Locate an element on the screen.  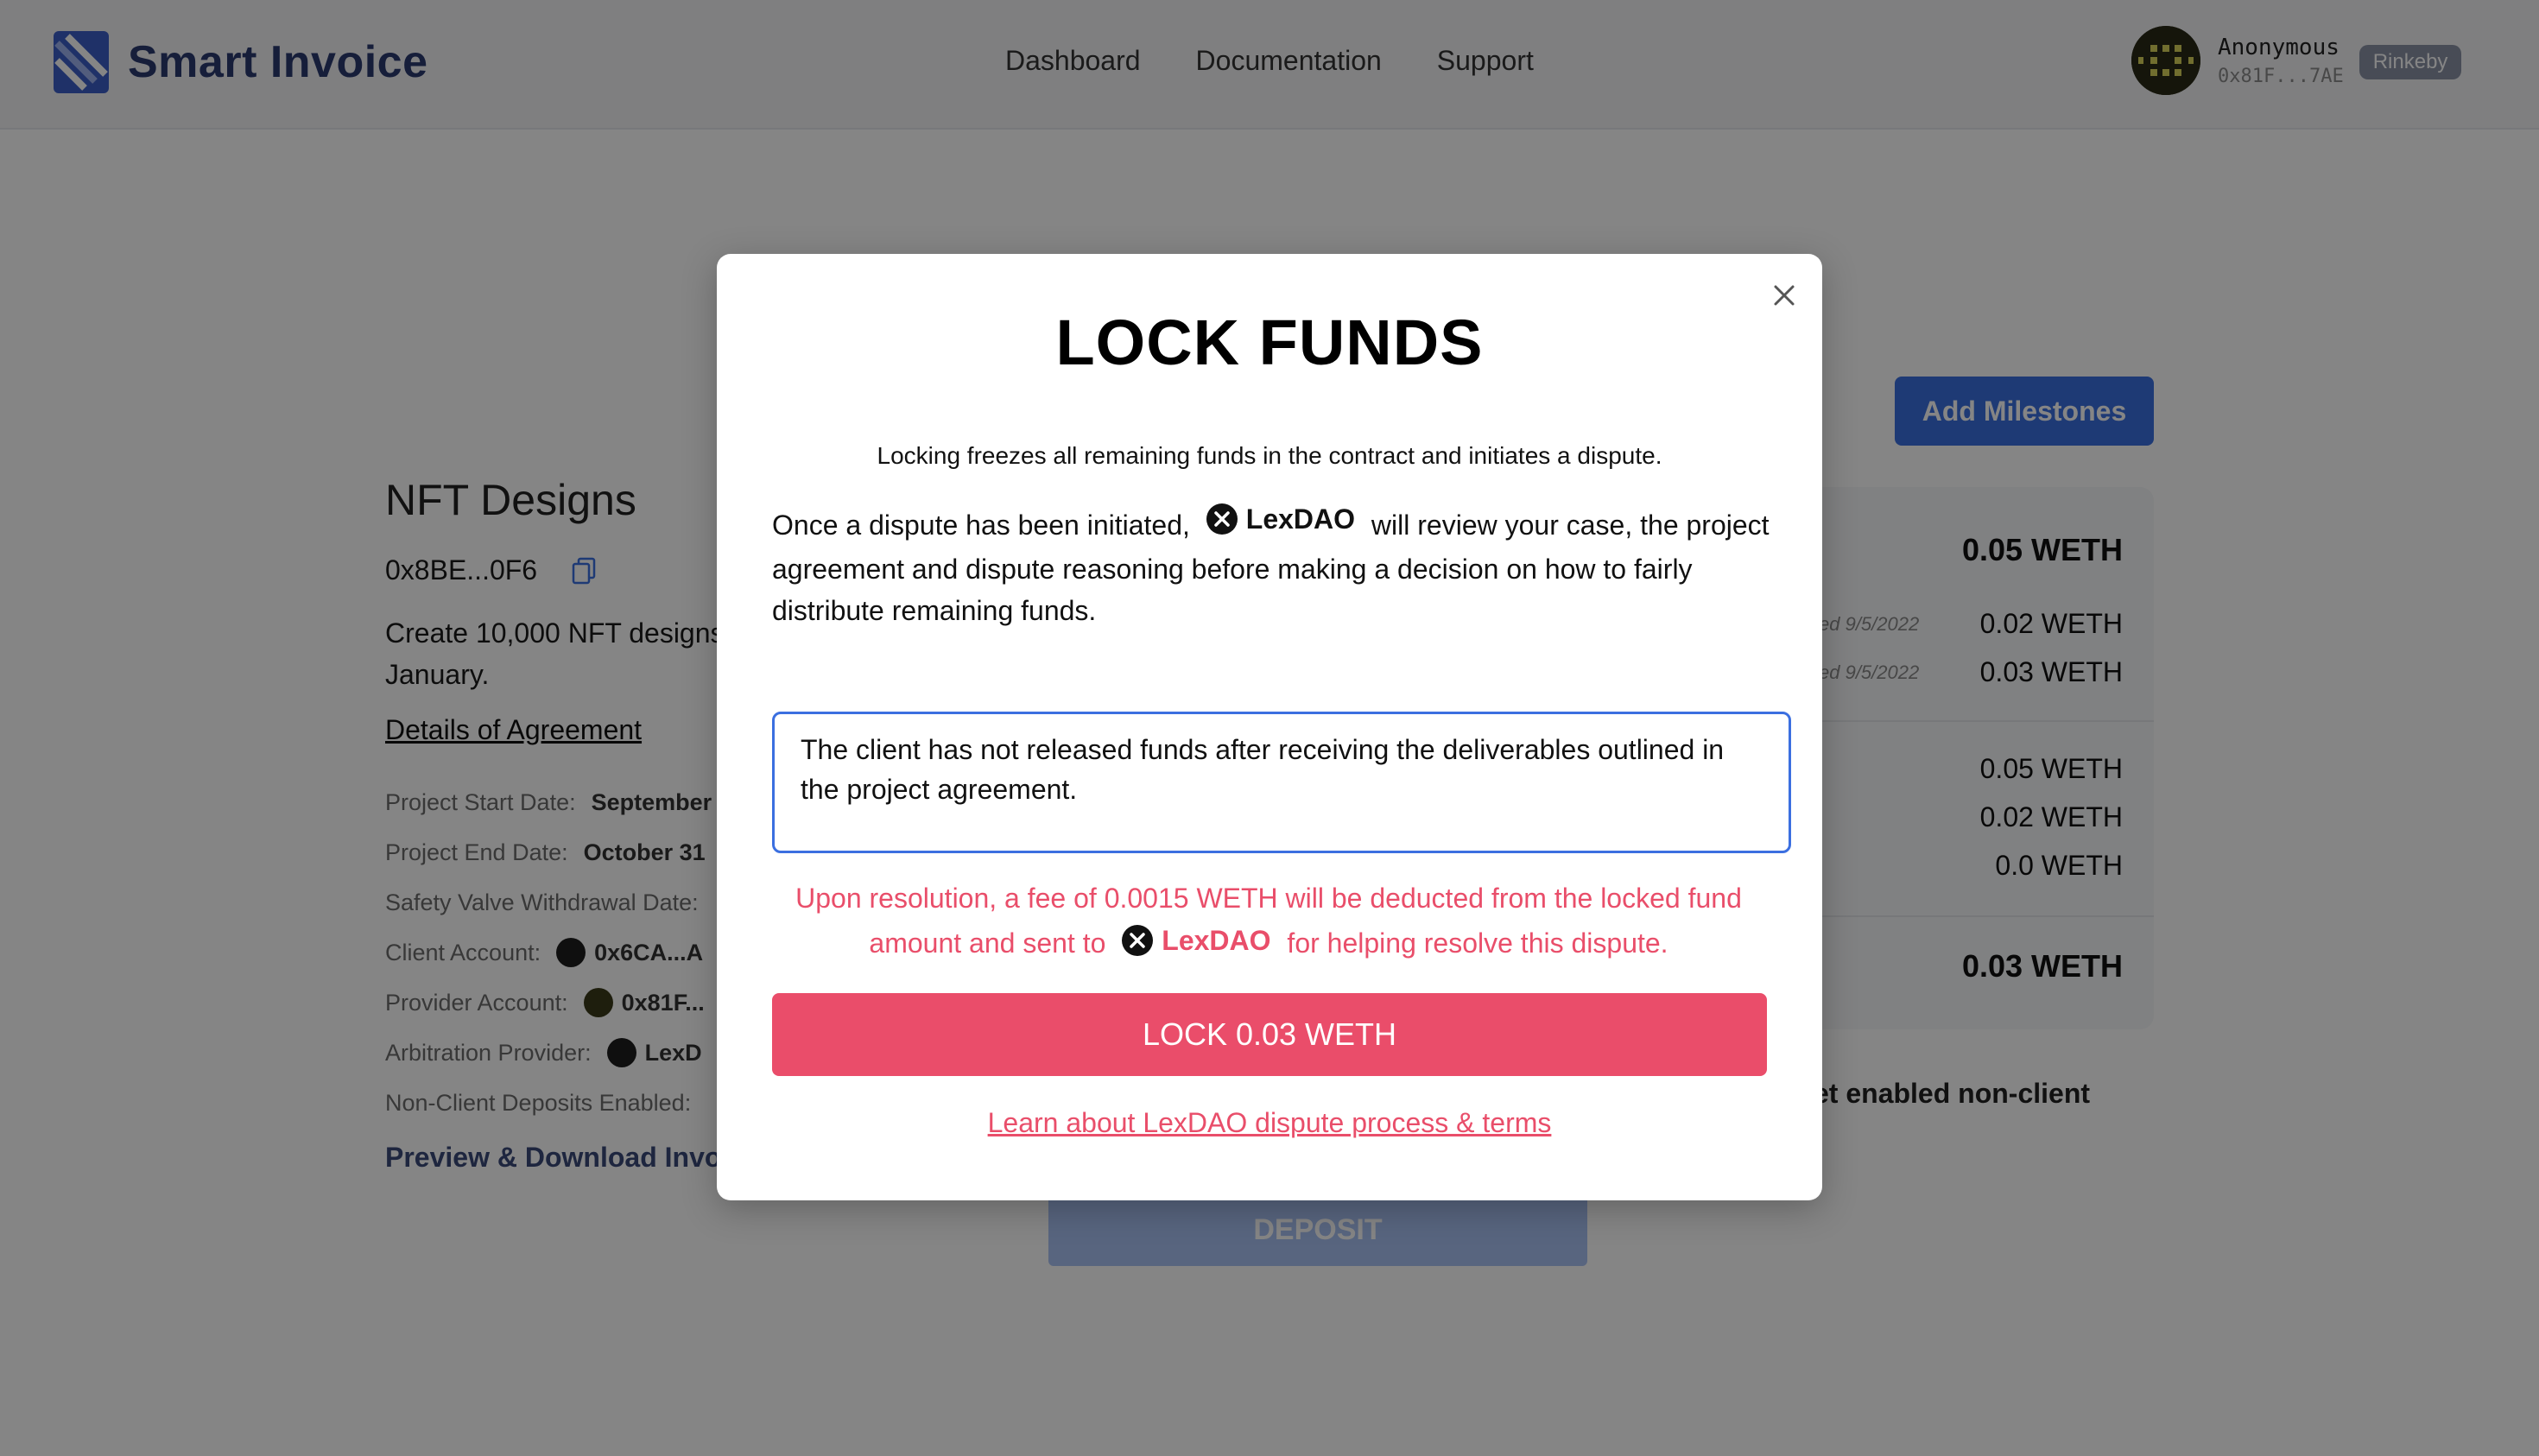
fee-text: for helping resolve this dispute. is located at coordinates (1477, 943).